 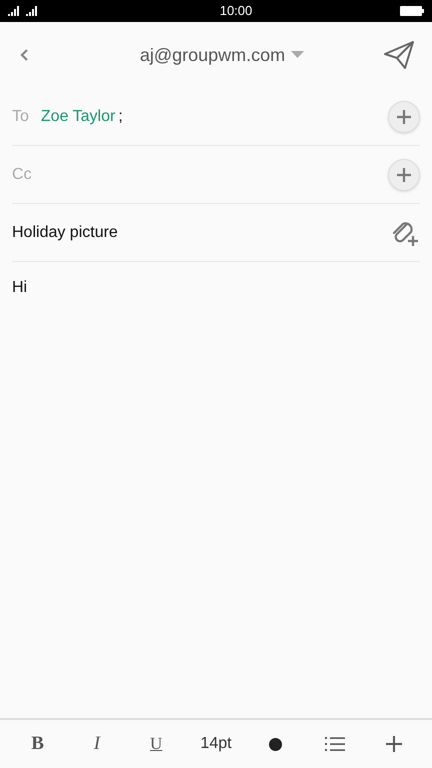 What do you see at coordinates (236, 11) in the screenshot?
I see `clock: 10:00` at bounding box center [236, 11].